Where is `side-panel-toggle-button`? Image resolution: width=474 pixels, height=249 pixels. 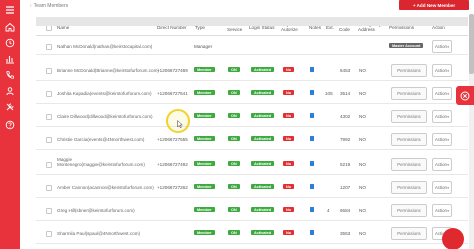 side-panel-toggle-button is located at coordinates (465, 95).